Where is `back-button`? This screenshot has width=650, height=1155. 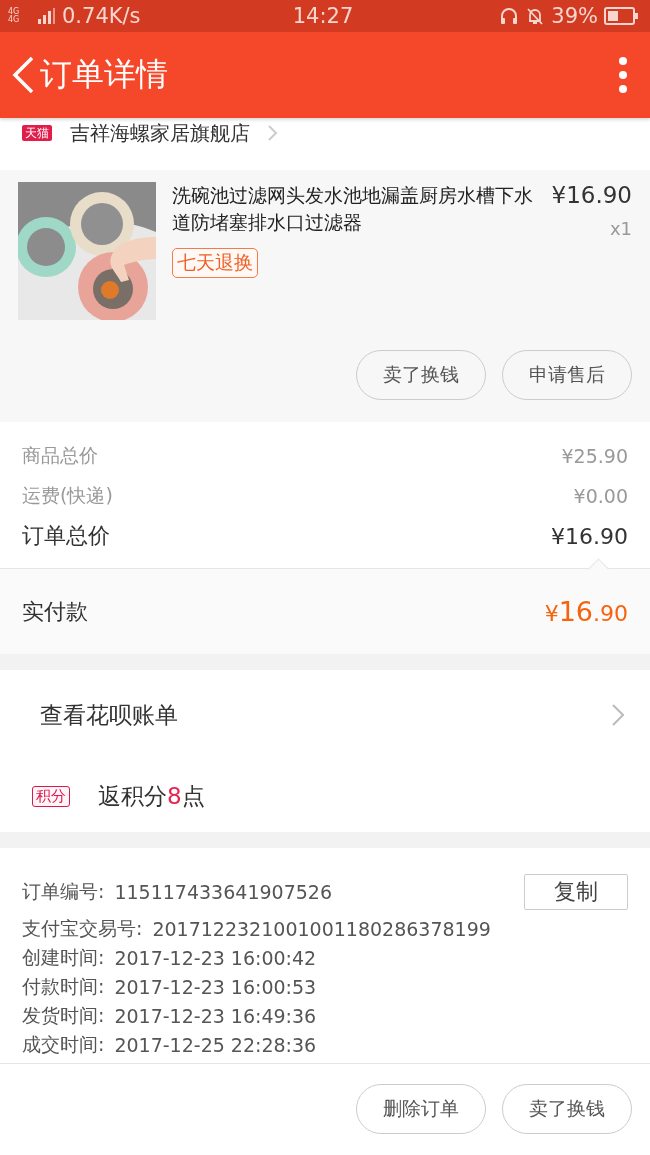
back-button is located at coordinates (23, 75).